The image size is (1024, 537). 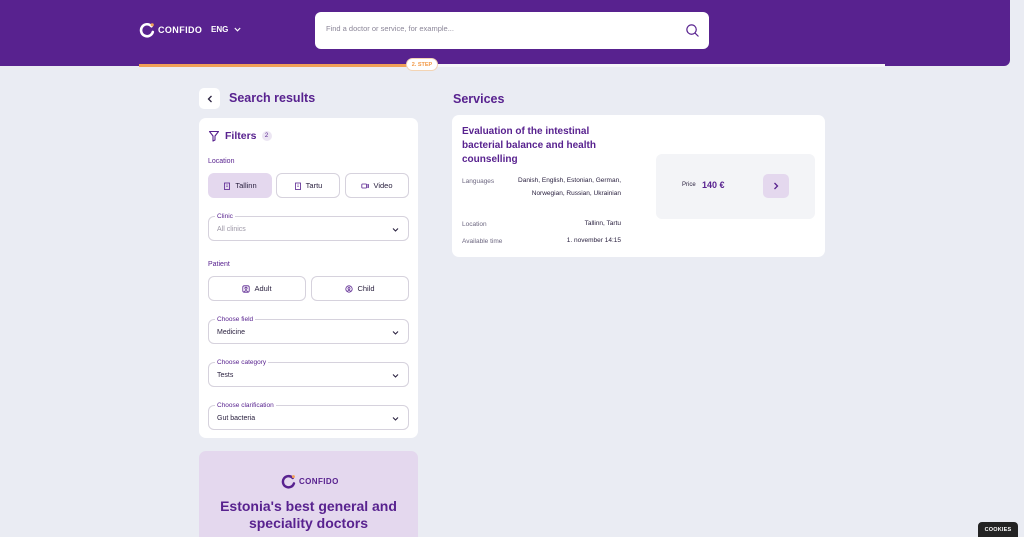 I want to click on clinic-select: Clinic All clinics, so click(x=308, y=227).